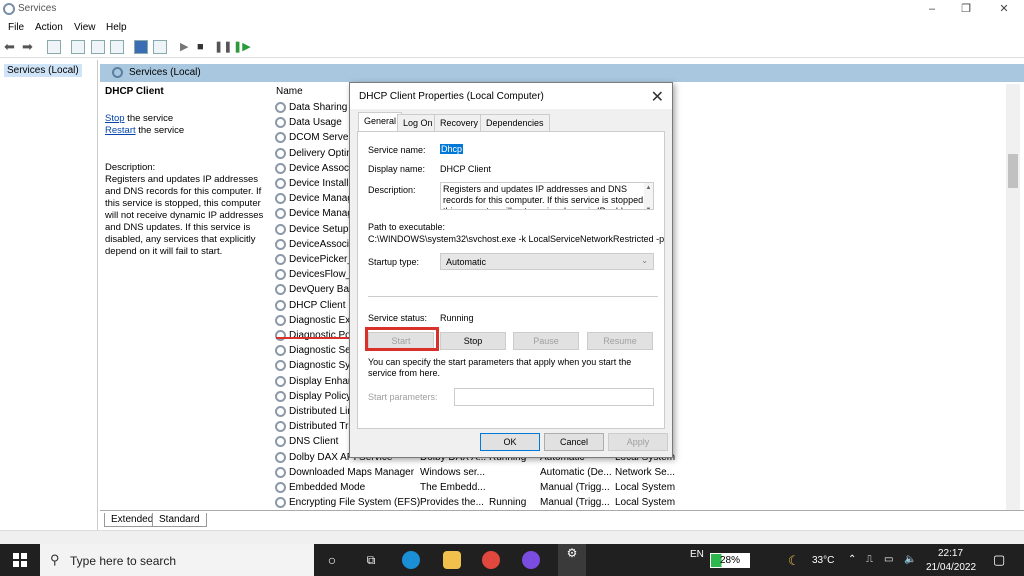  Describe the element at coordinates (116, 27) in the screenshot. I see `menu-help: Help` at that location.